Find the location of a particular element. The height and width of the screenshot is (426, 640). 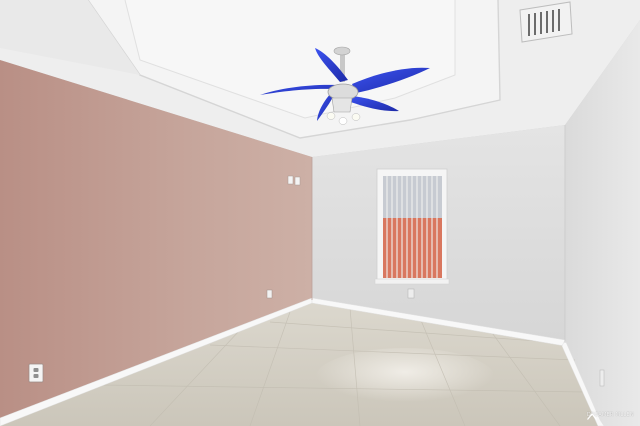

watermark: DREAMER MLLEN is located at coordinates (610, 416).